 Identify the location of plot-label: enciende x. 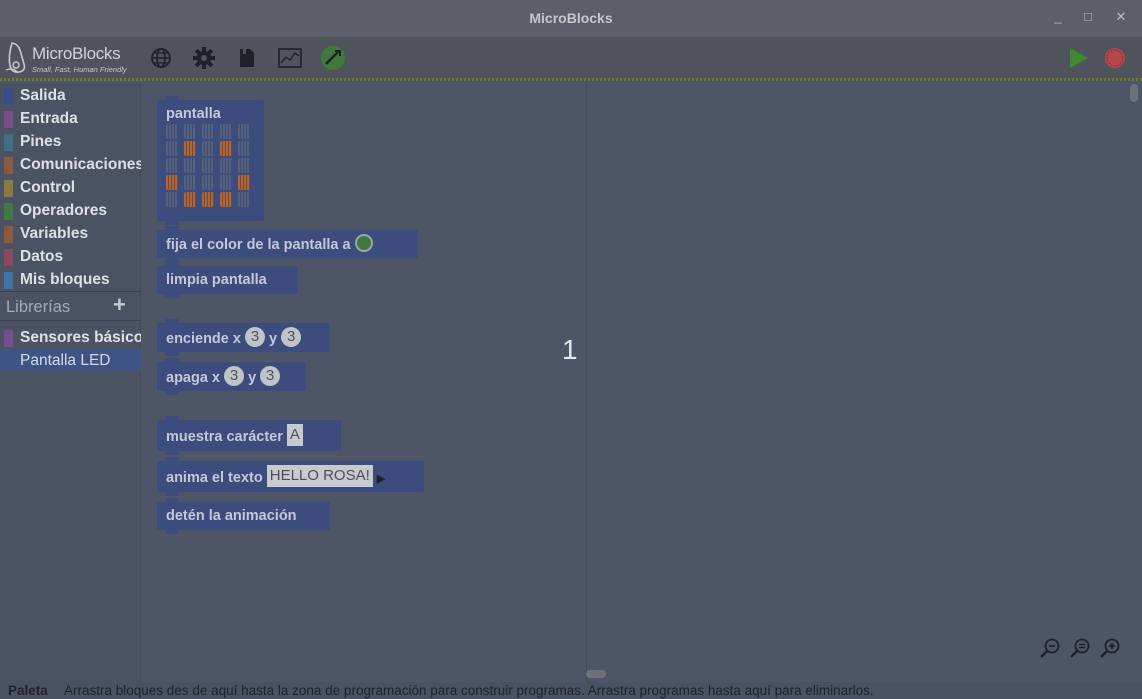
(203, 338).